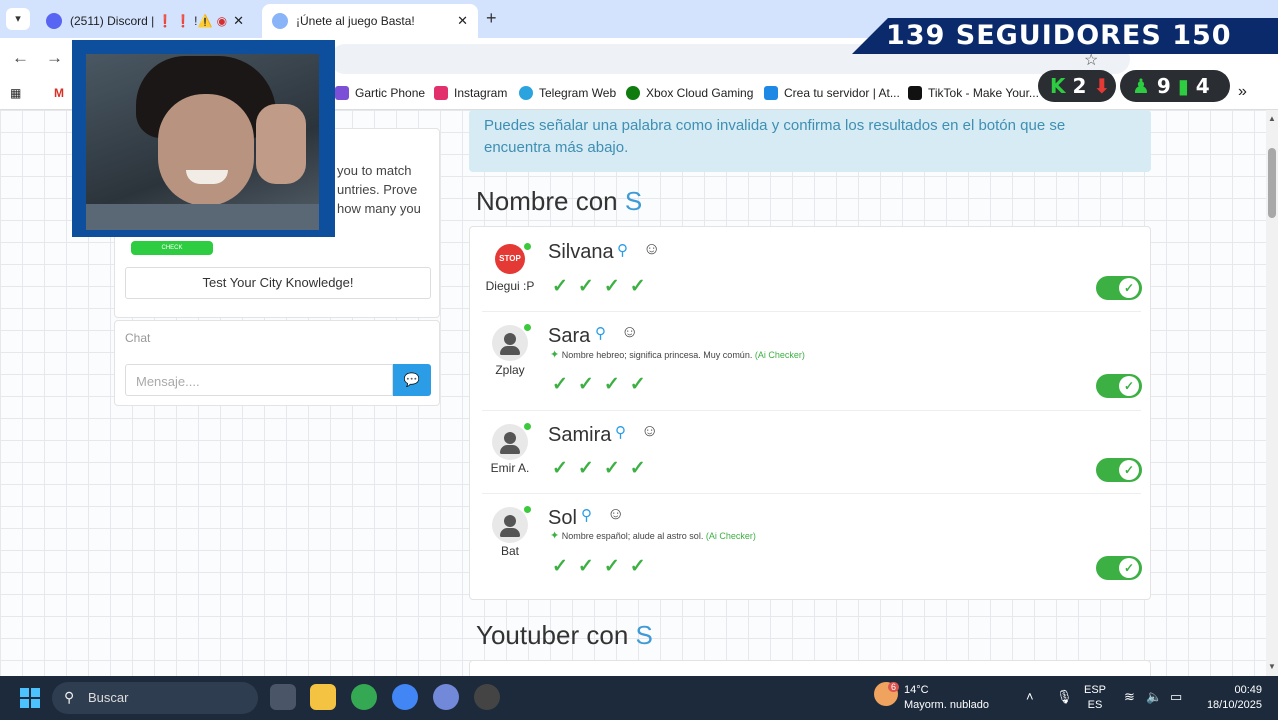  I want to click on player-name: Emir A., so click(510, 468).